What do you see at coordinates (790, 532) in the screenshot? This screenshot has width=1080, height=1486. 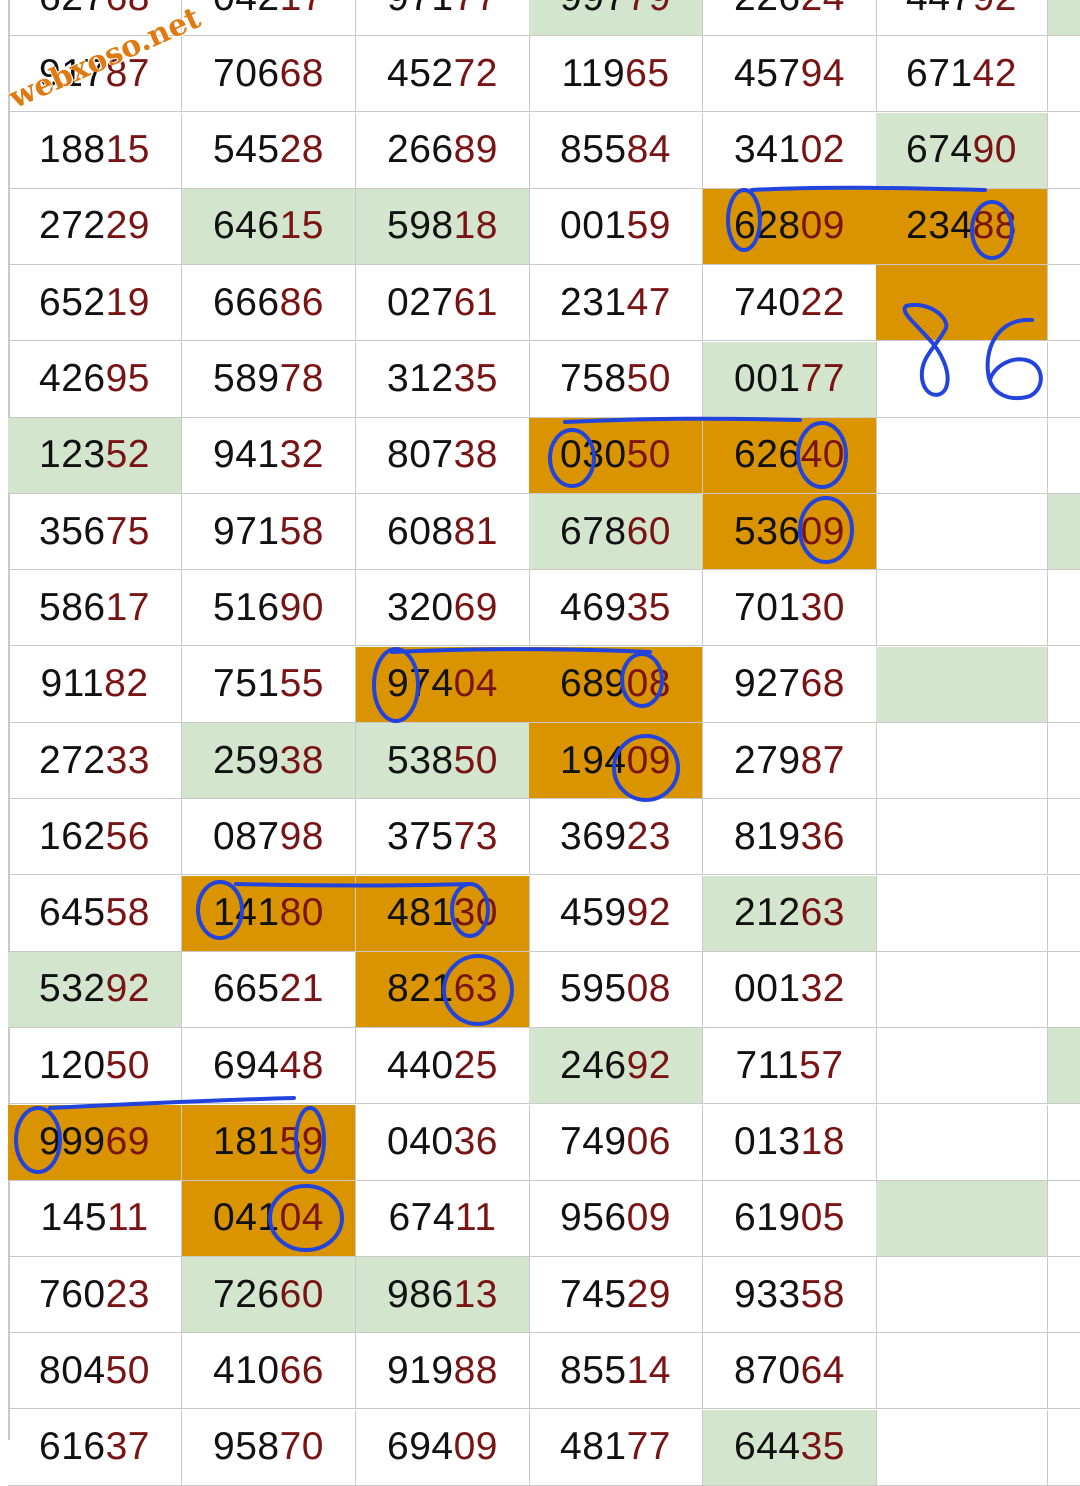 I see `result-cell: 536 09` at bounding box center [790, 532].